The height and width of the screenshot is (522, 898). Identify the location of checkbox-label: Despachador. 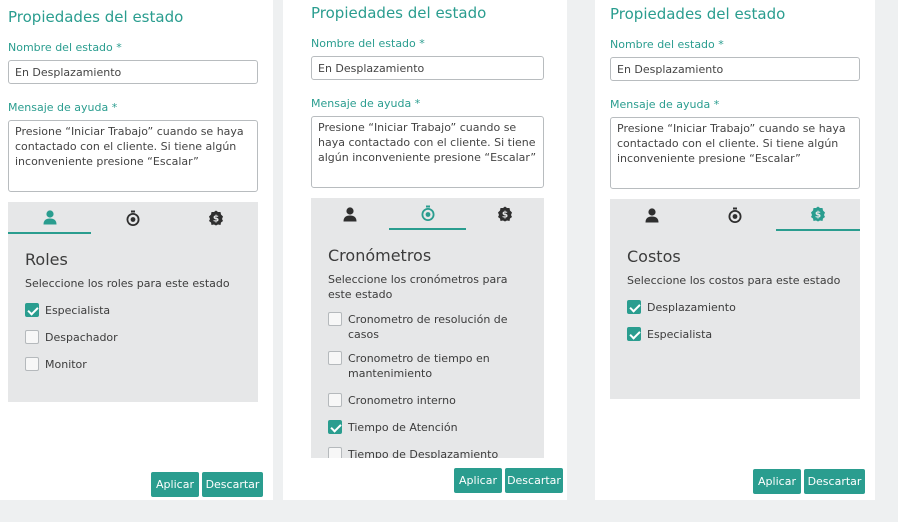
(81, 337).